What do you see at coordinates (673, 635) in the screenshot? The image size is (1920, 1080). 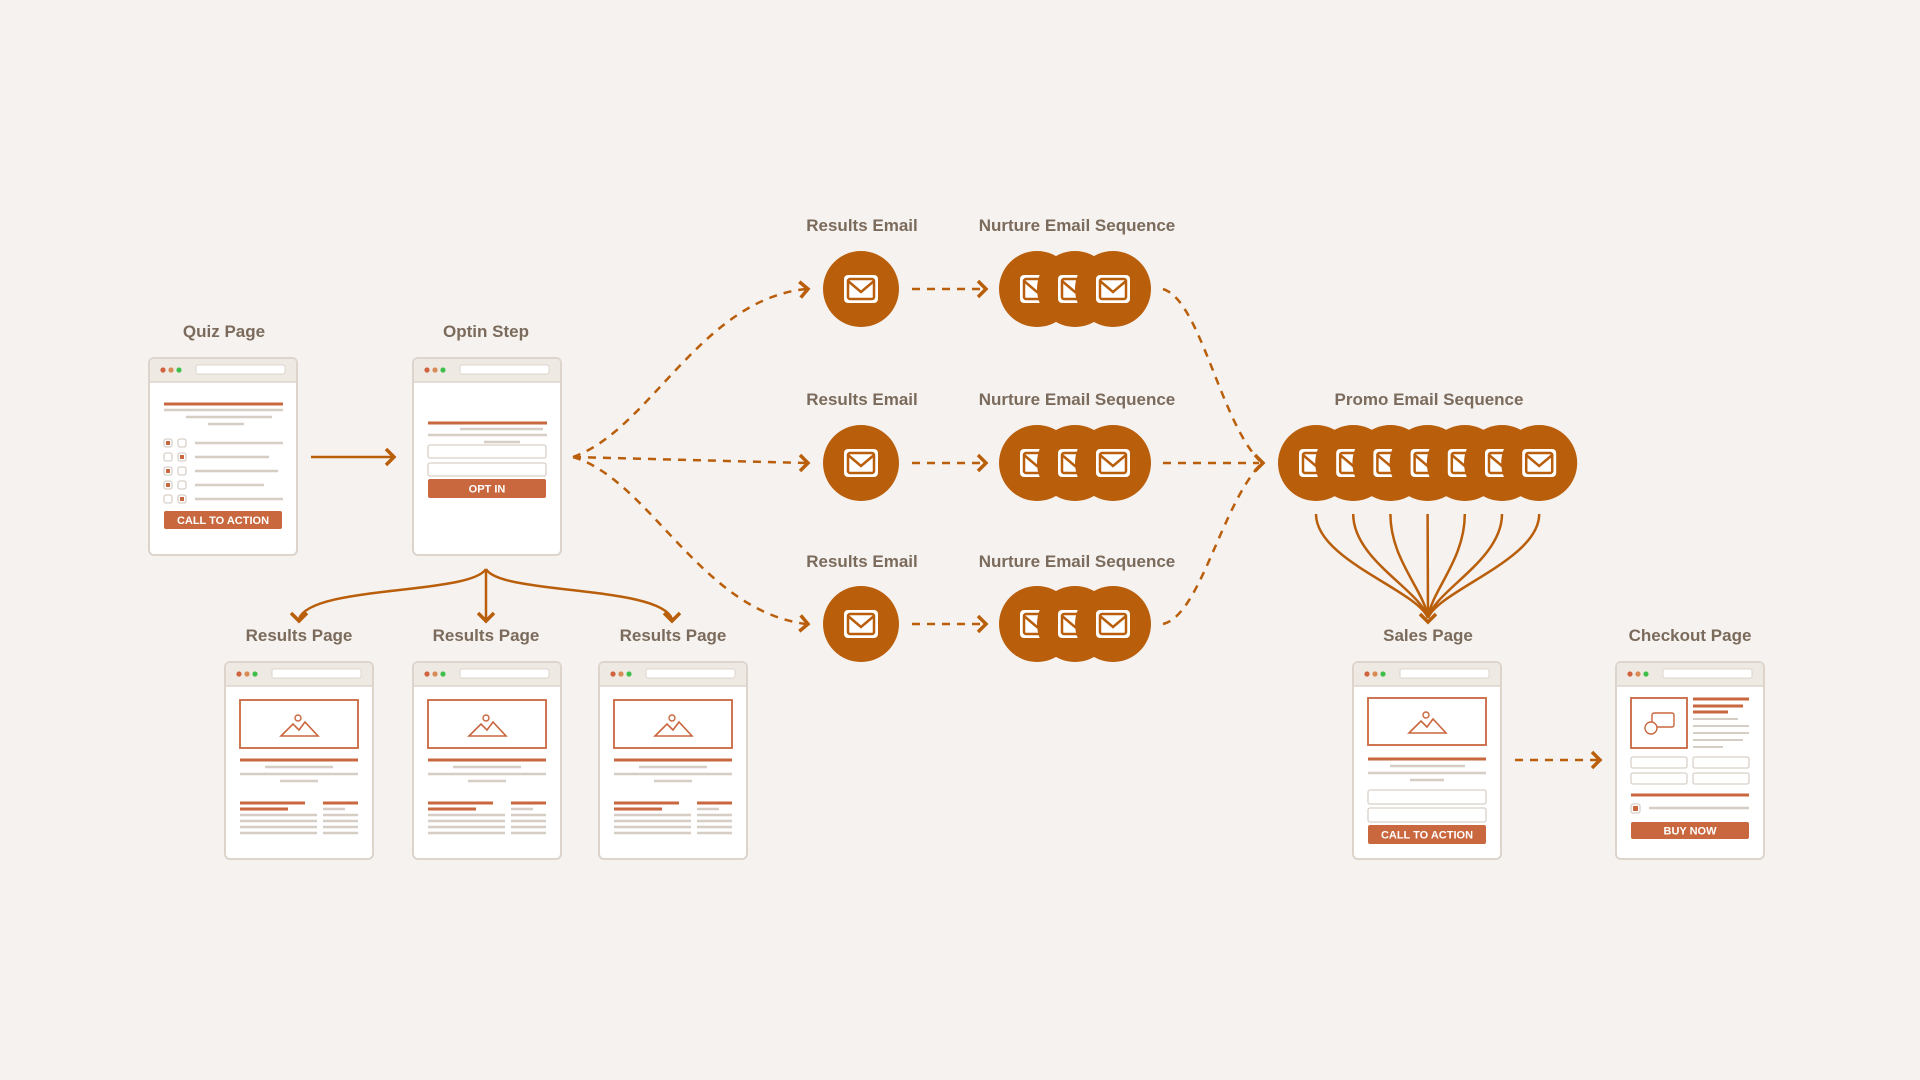 I see `results-page-label-3: Results Page` at bounding box center [673, 635].